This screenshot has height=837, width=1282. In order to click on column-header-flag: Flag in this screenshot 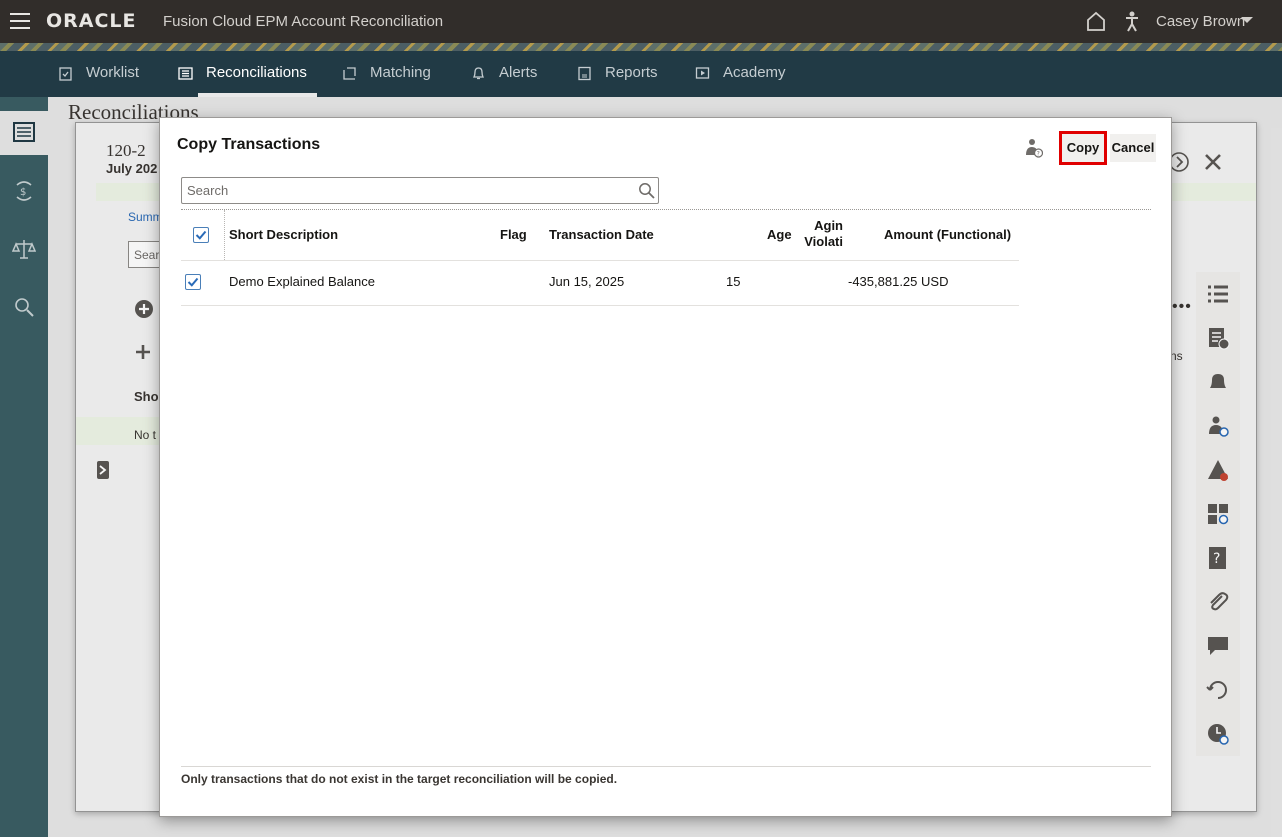, I will do `click(513, 235)`.